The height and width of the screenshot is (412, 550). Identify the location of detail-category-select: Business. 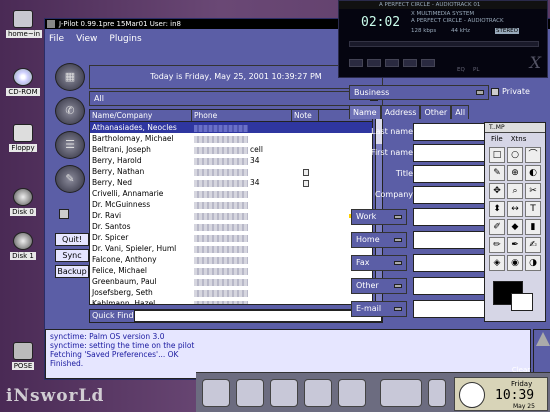
(419, 92).